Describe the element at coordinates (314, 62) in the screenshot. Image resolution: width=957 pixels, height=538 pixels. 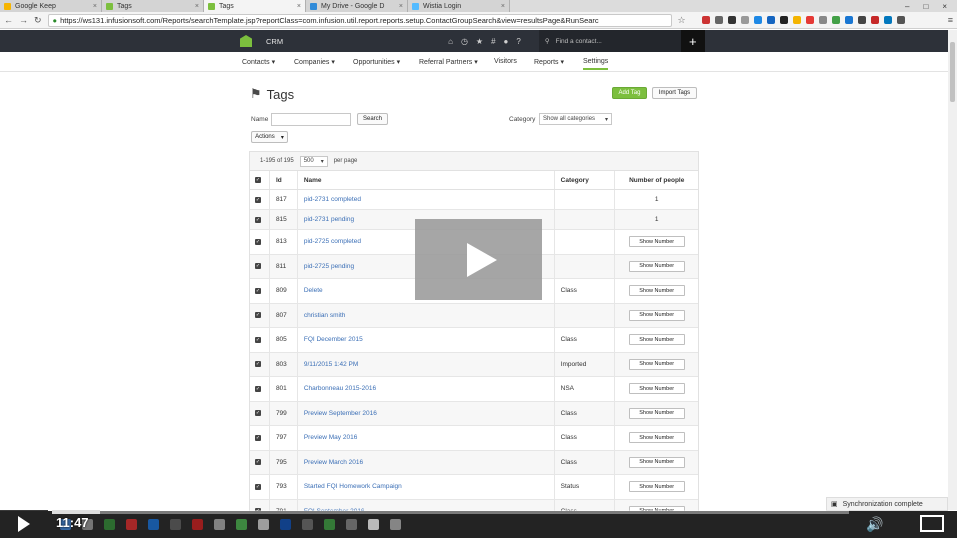
I see `nav-item-companies: Companies ▾` at that location.